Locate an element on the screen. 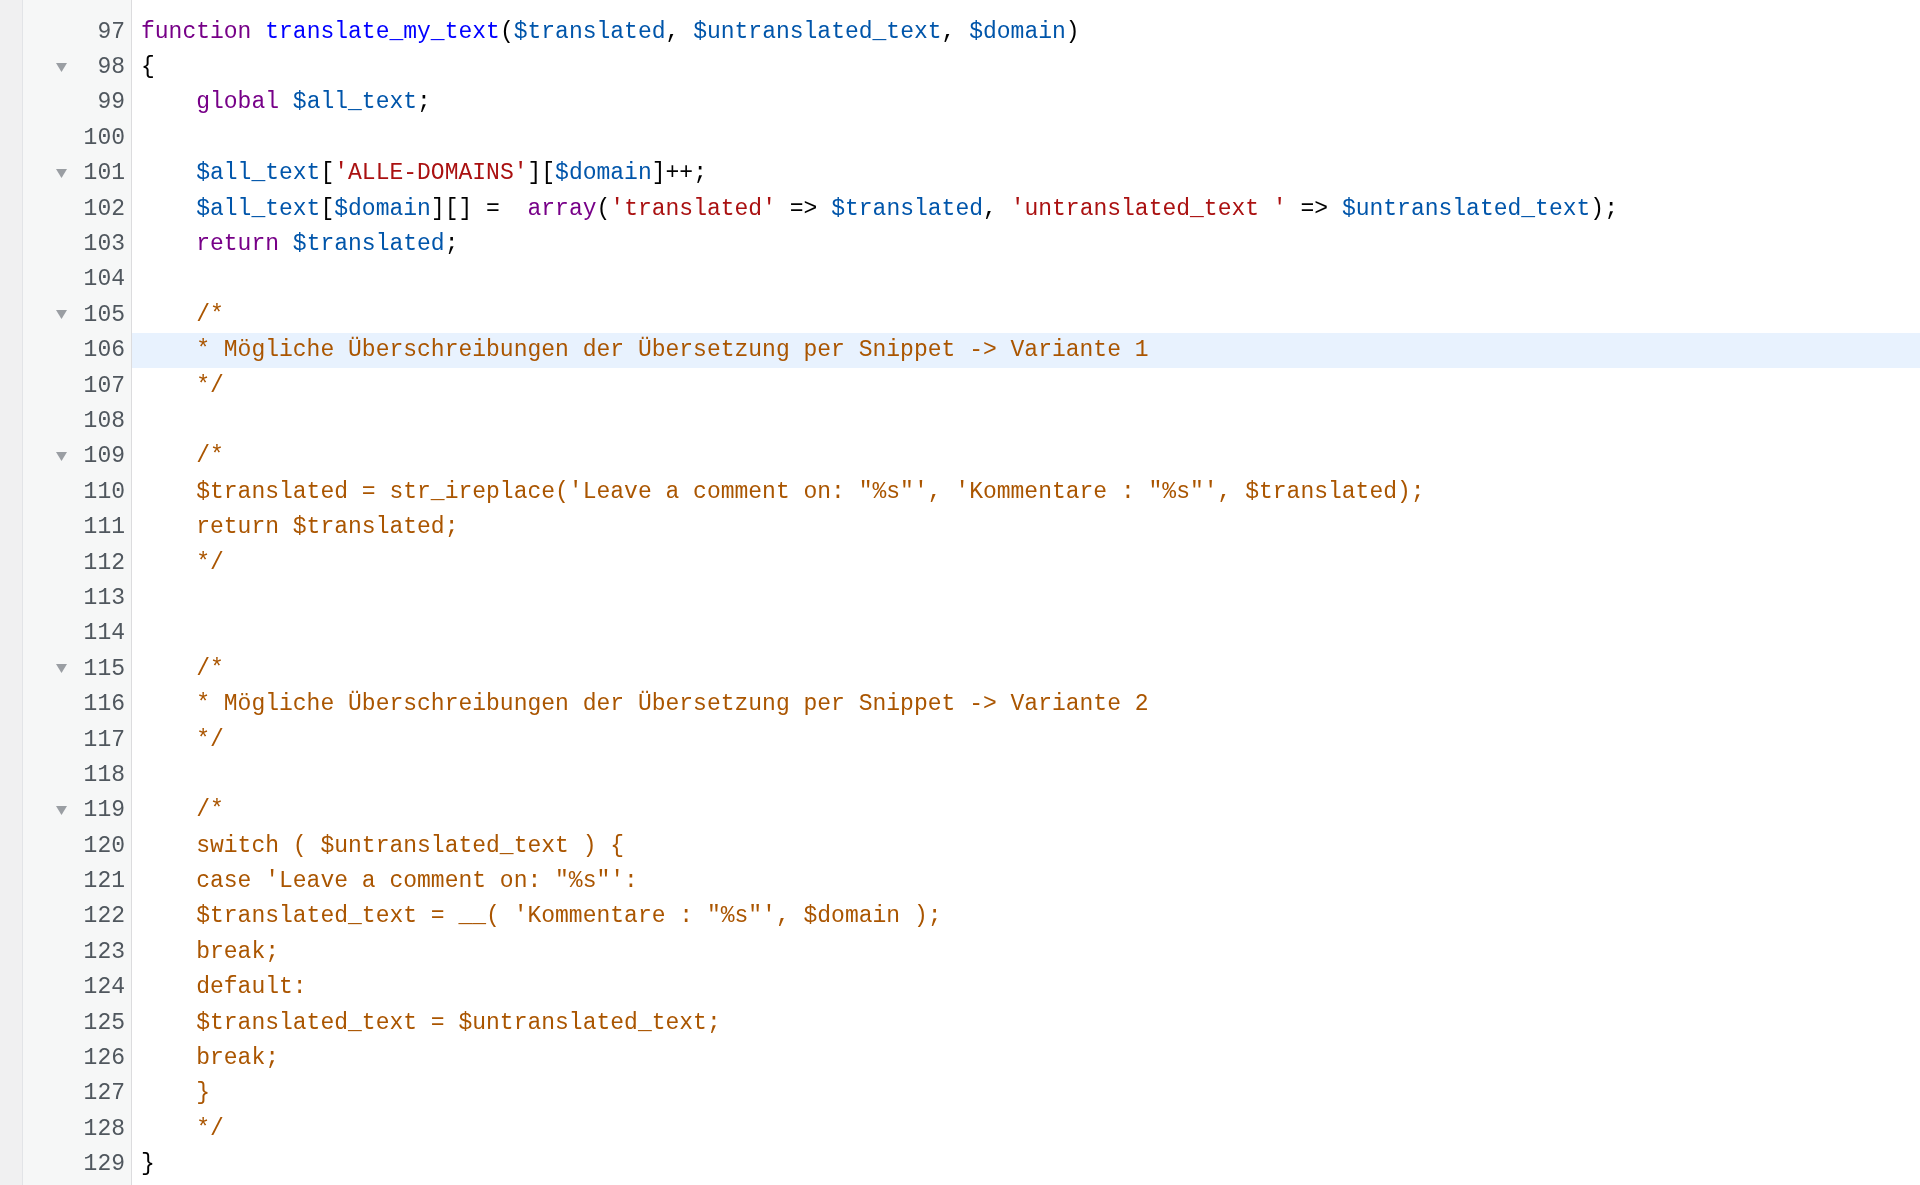 This screenshot has height=1185, width=1920. line-number: 105 is located at coordinates (104, 314).